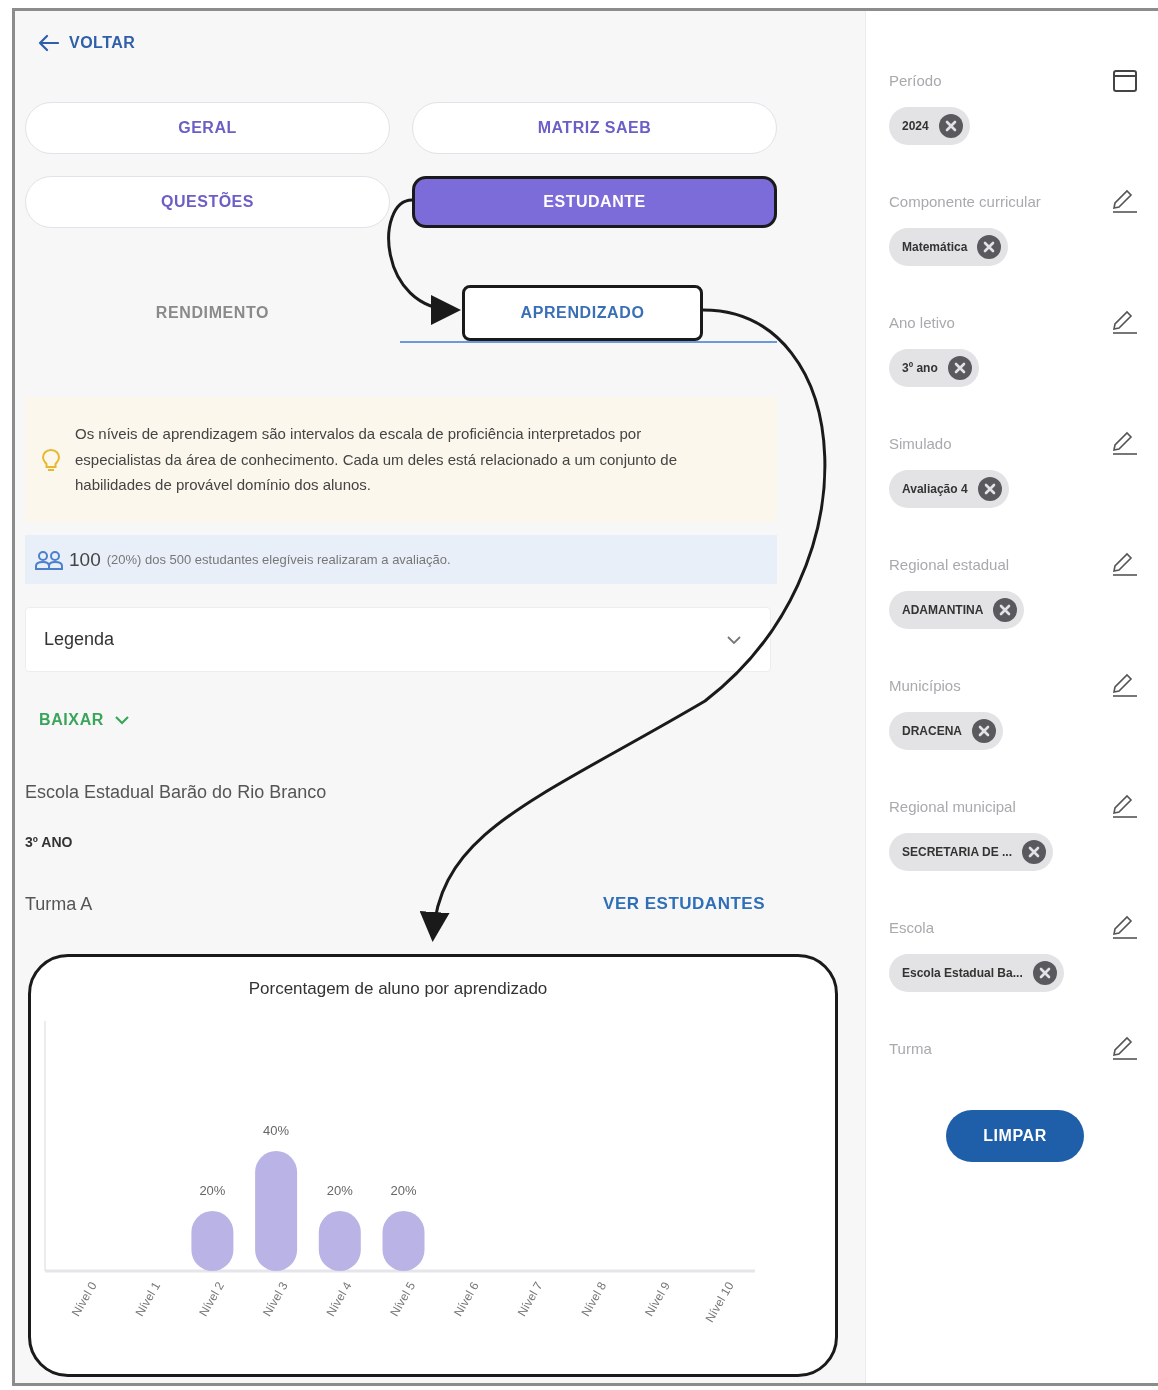 This screenshot has height=1390, width=1158. I want to click on value-label: 40%, so click(276, 1130).